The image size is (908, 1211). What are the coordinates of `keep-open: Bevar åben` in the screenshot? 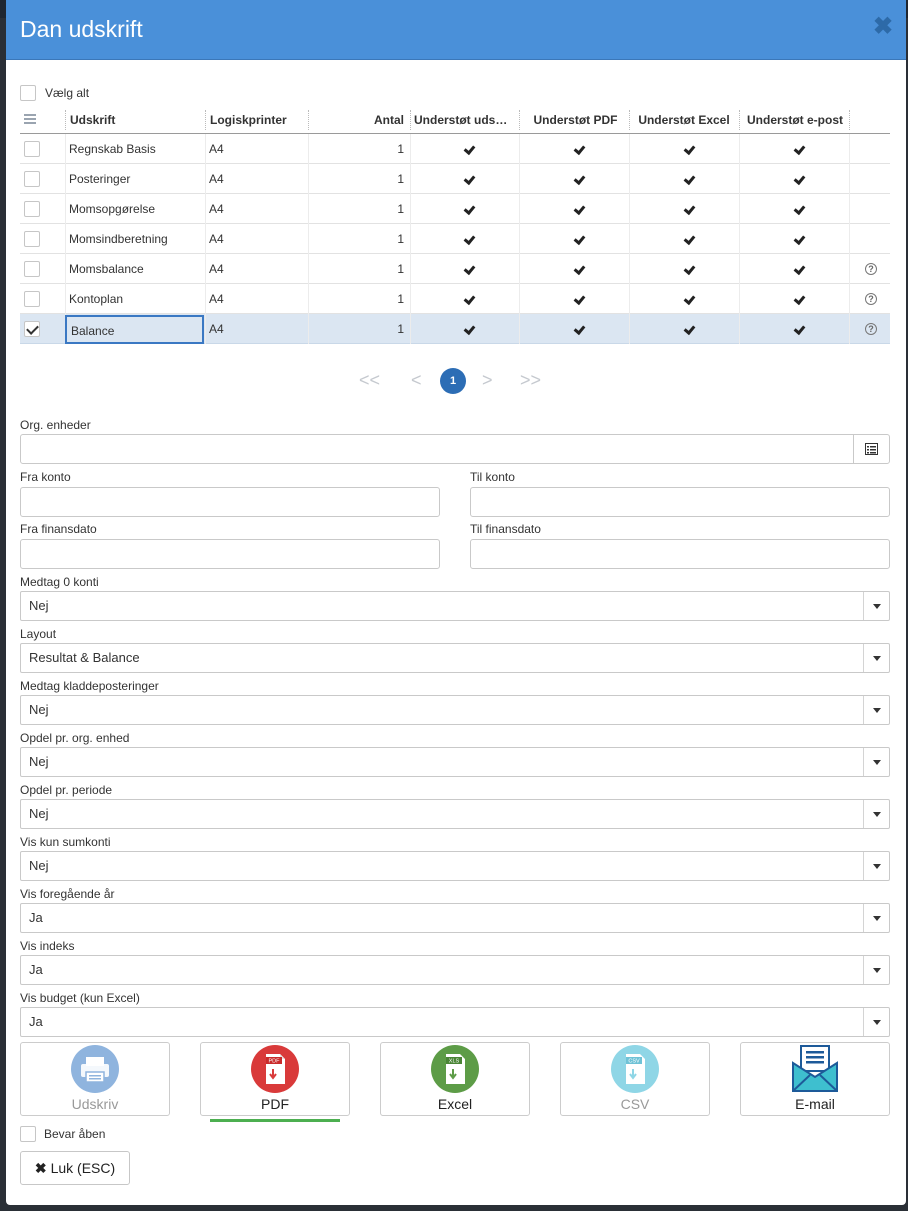 It's located at (62, 1134).